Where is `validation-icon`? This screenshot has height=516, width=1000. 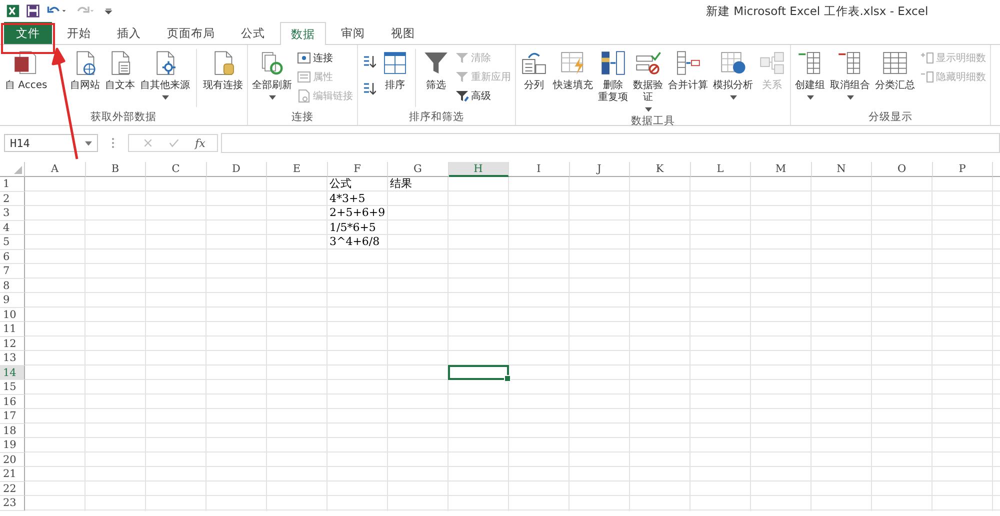 validation-icon is located at coordinates (648, 63).